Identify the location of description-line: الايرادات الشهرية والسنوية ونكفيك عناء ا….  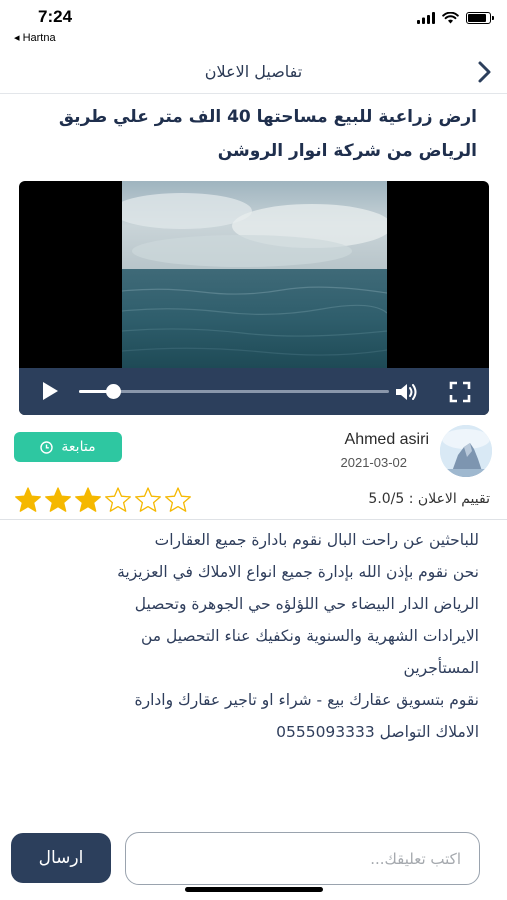
(309, 636).